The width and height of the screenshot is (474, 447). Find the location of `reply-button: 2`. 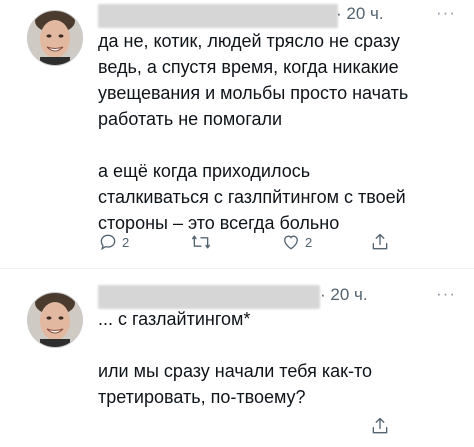

reply-button: 2 is located at coordinates (113, 242).